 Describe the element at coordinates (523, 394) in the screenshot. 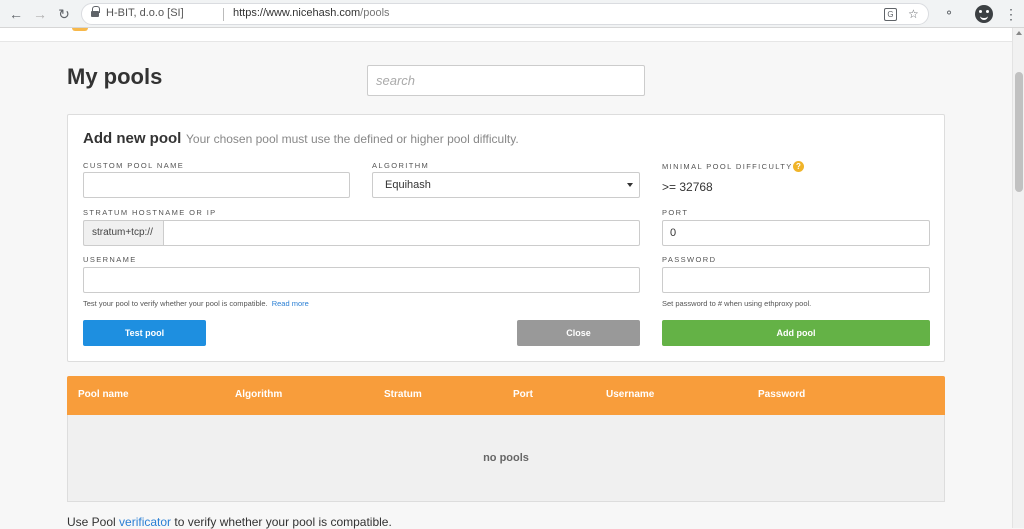

I see `col-port: Port` at that location.